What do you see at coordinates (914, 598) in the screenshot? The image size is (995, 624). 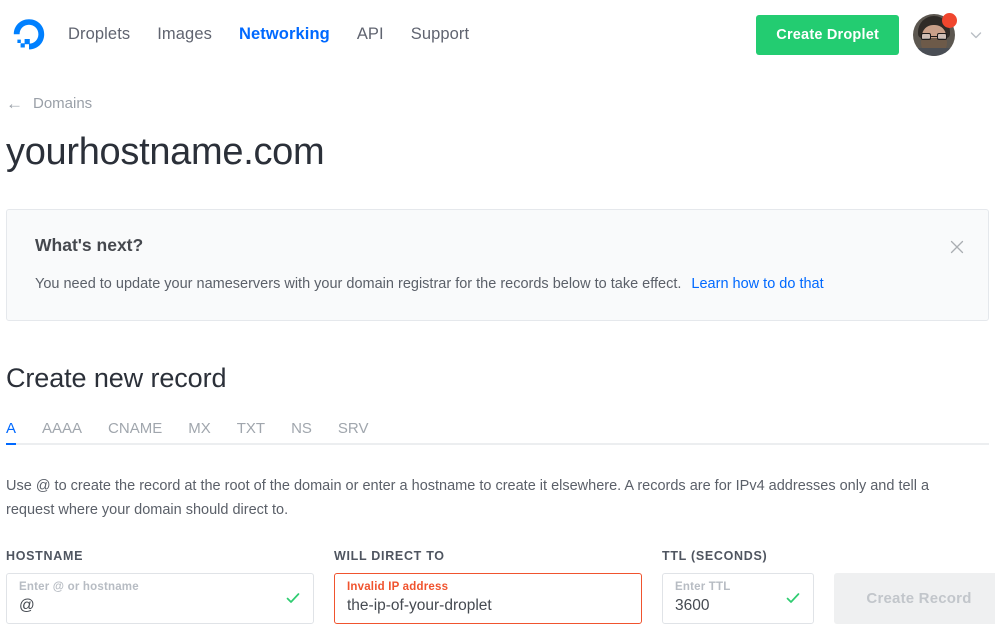 I see `create-record-button: Create Record` at bounding box center [914, 598].